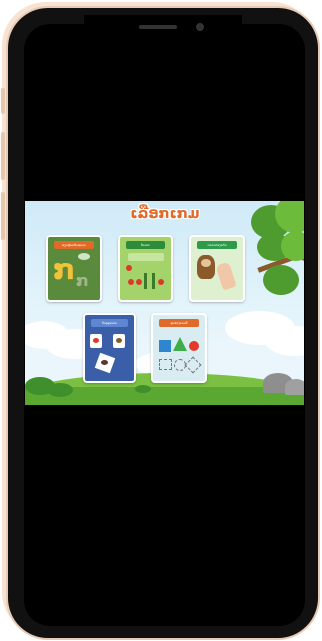 Image resolution: width=322 pixels, height=641 pixels. What do you see at coordinates (165, 346) in the screenshot?
I see `square-shape` at bounding box center [165, 346].